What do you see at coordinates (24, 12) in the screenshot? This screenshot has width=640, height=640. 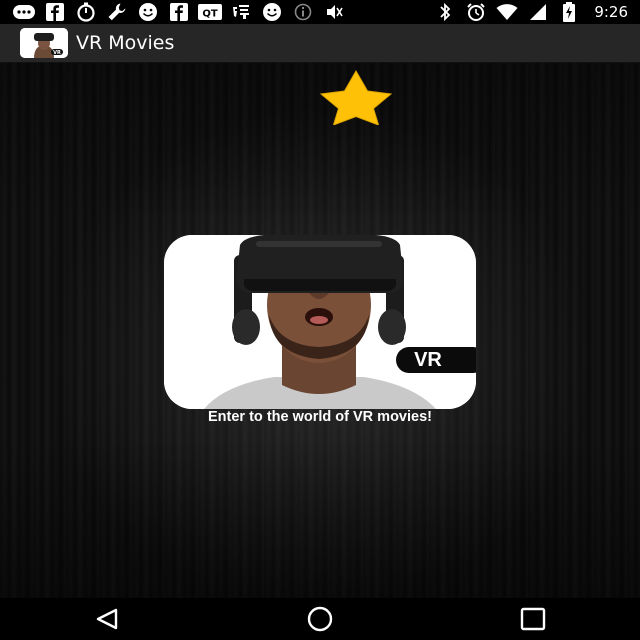 I see `chat-bubble-icon` at bounding box center [24, 12].